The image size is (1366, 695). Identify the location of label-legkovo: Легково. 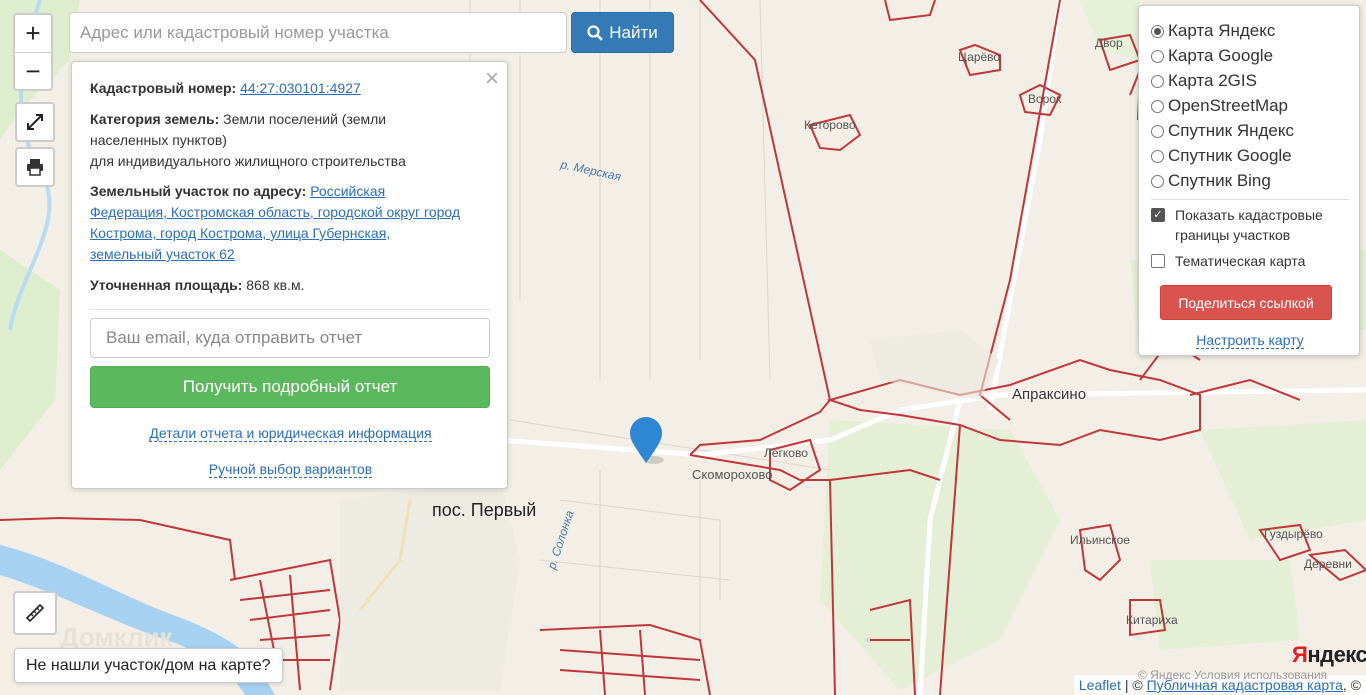
(786, 453).